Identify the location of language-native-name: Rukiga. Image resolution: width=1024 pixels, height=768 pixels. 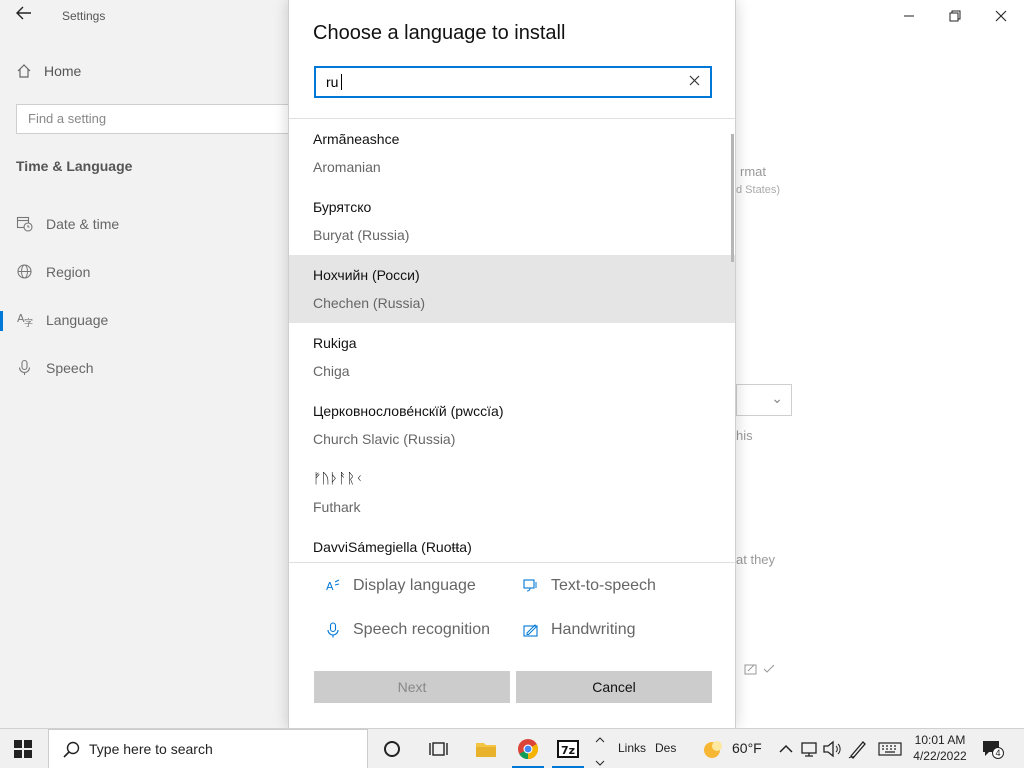
(335, 343).